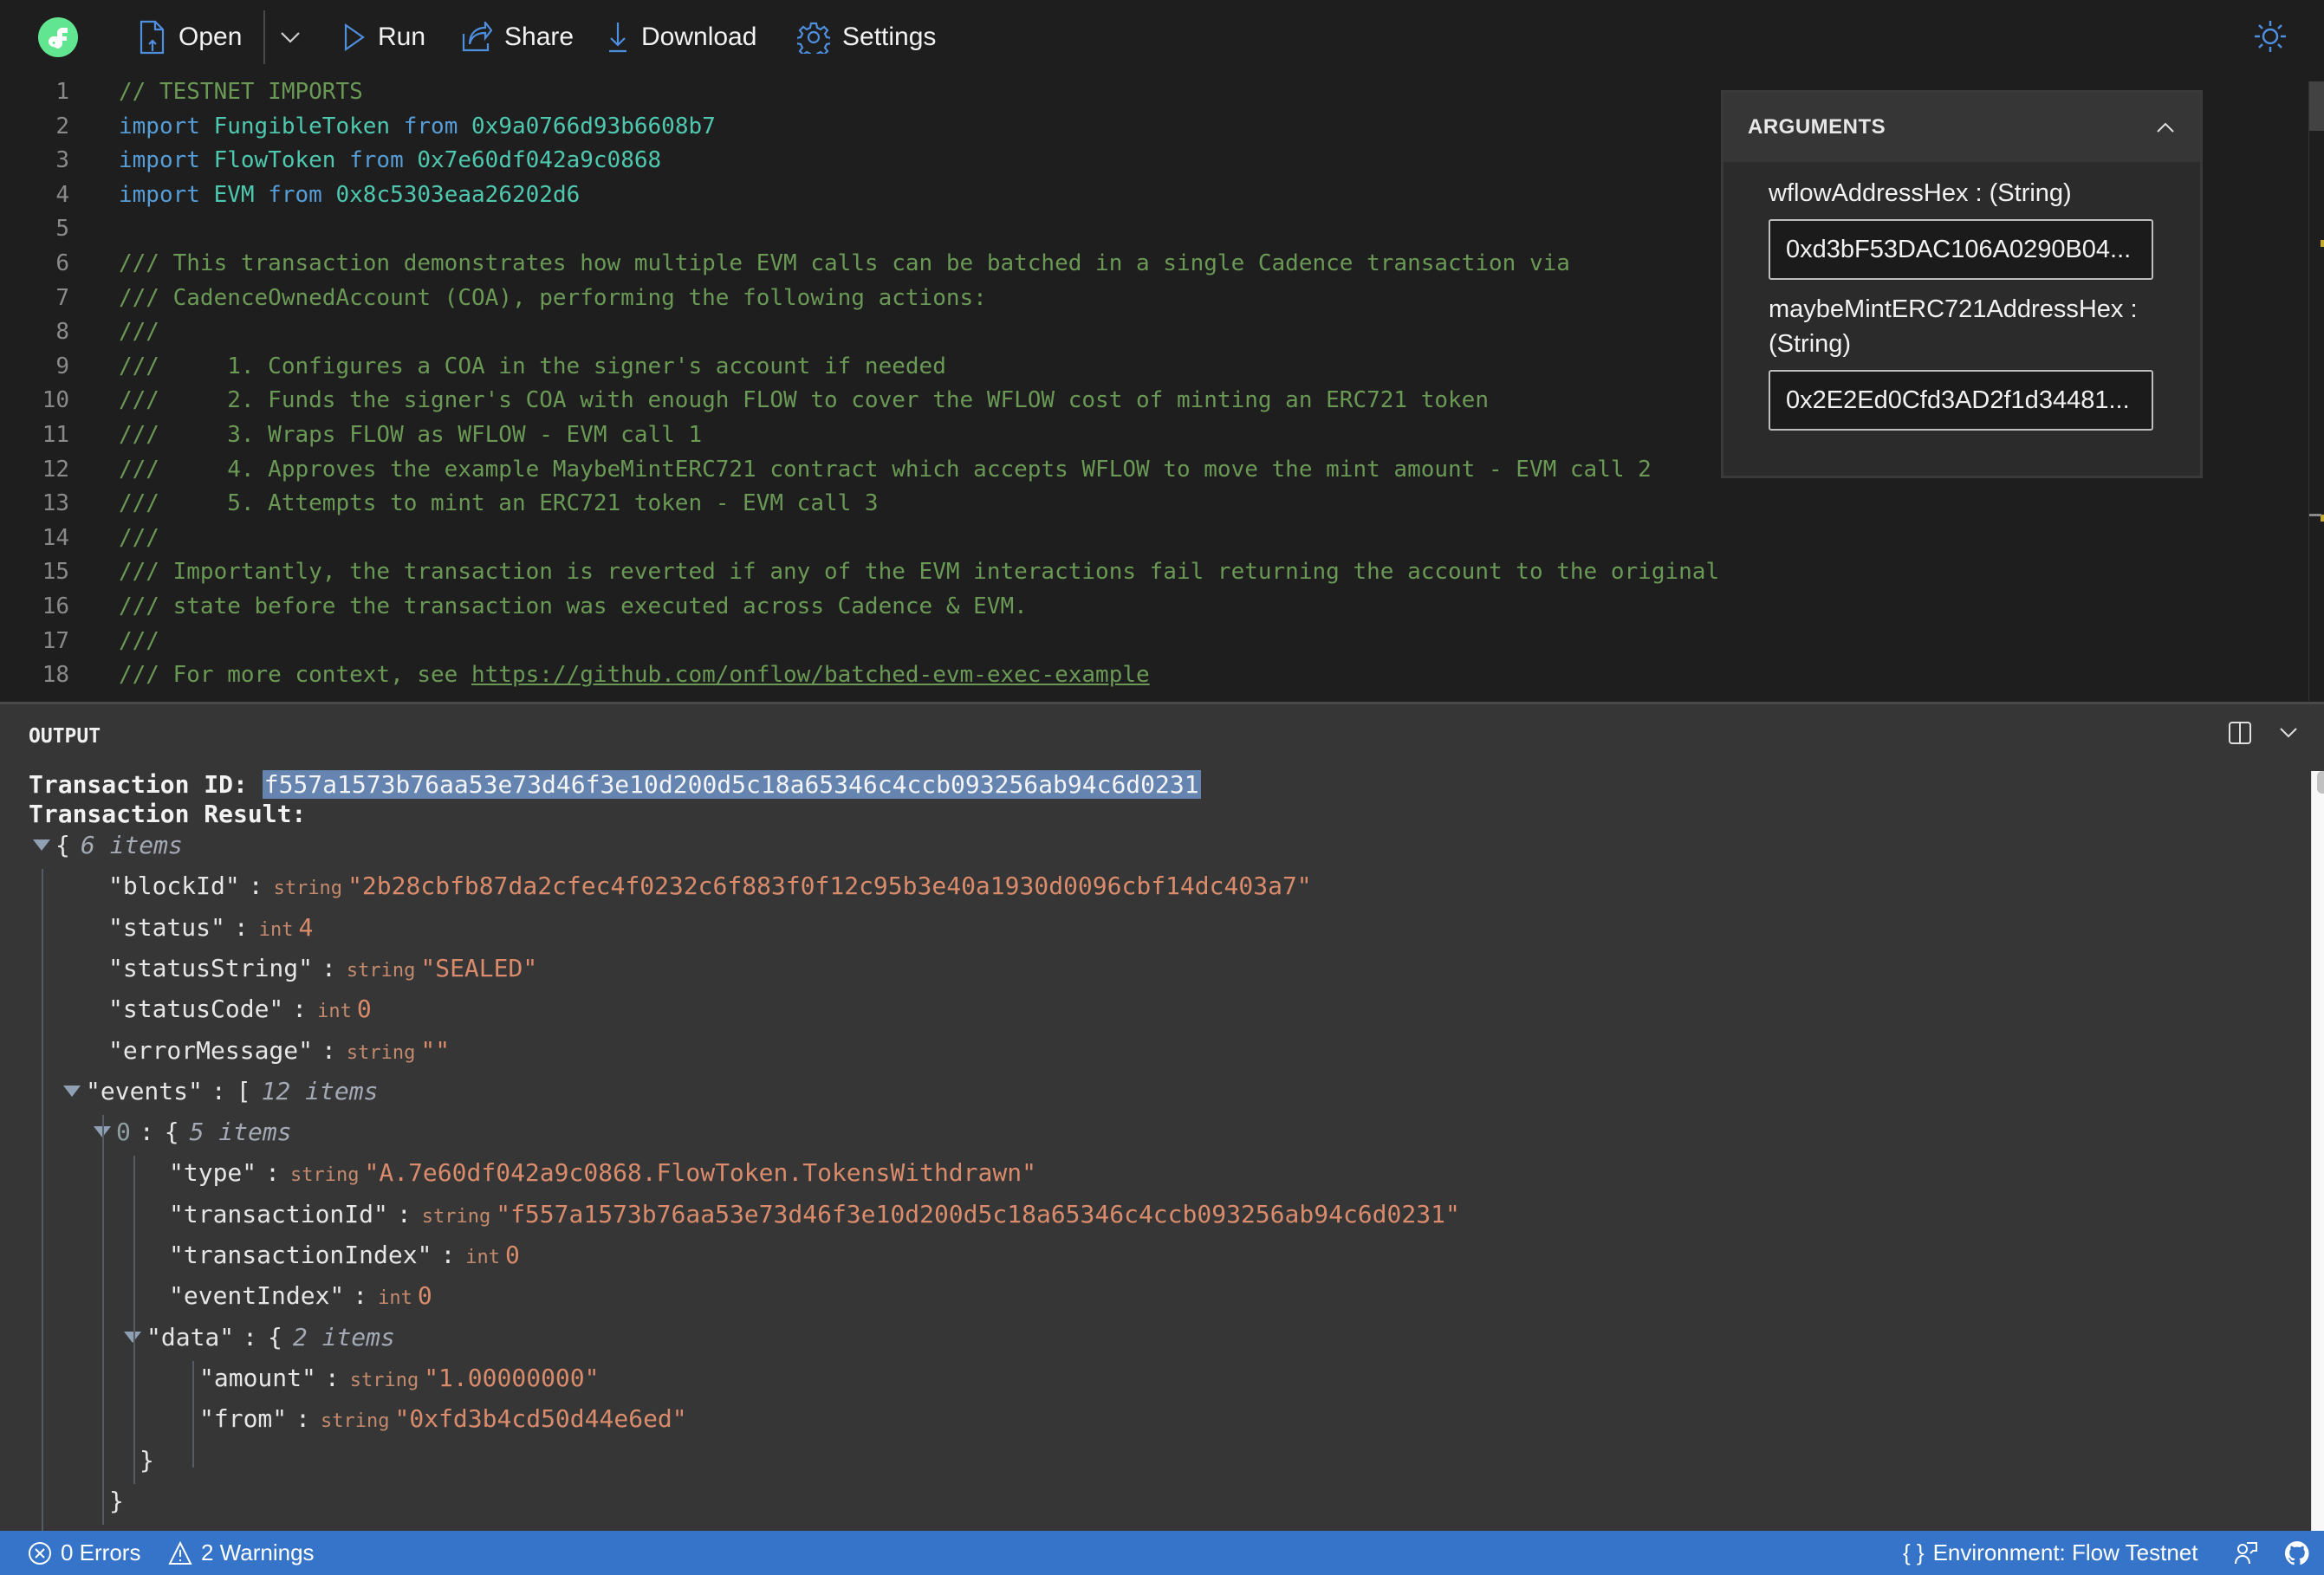 The width and height of the screenshot is (2324, 1575). I want to click on code-token: EVM, so click(234, 194).